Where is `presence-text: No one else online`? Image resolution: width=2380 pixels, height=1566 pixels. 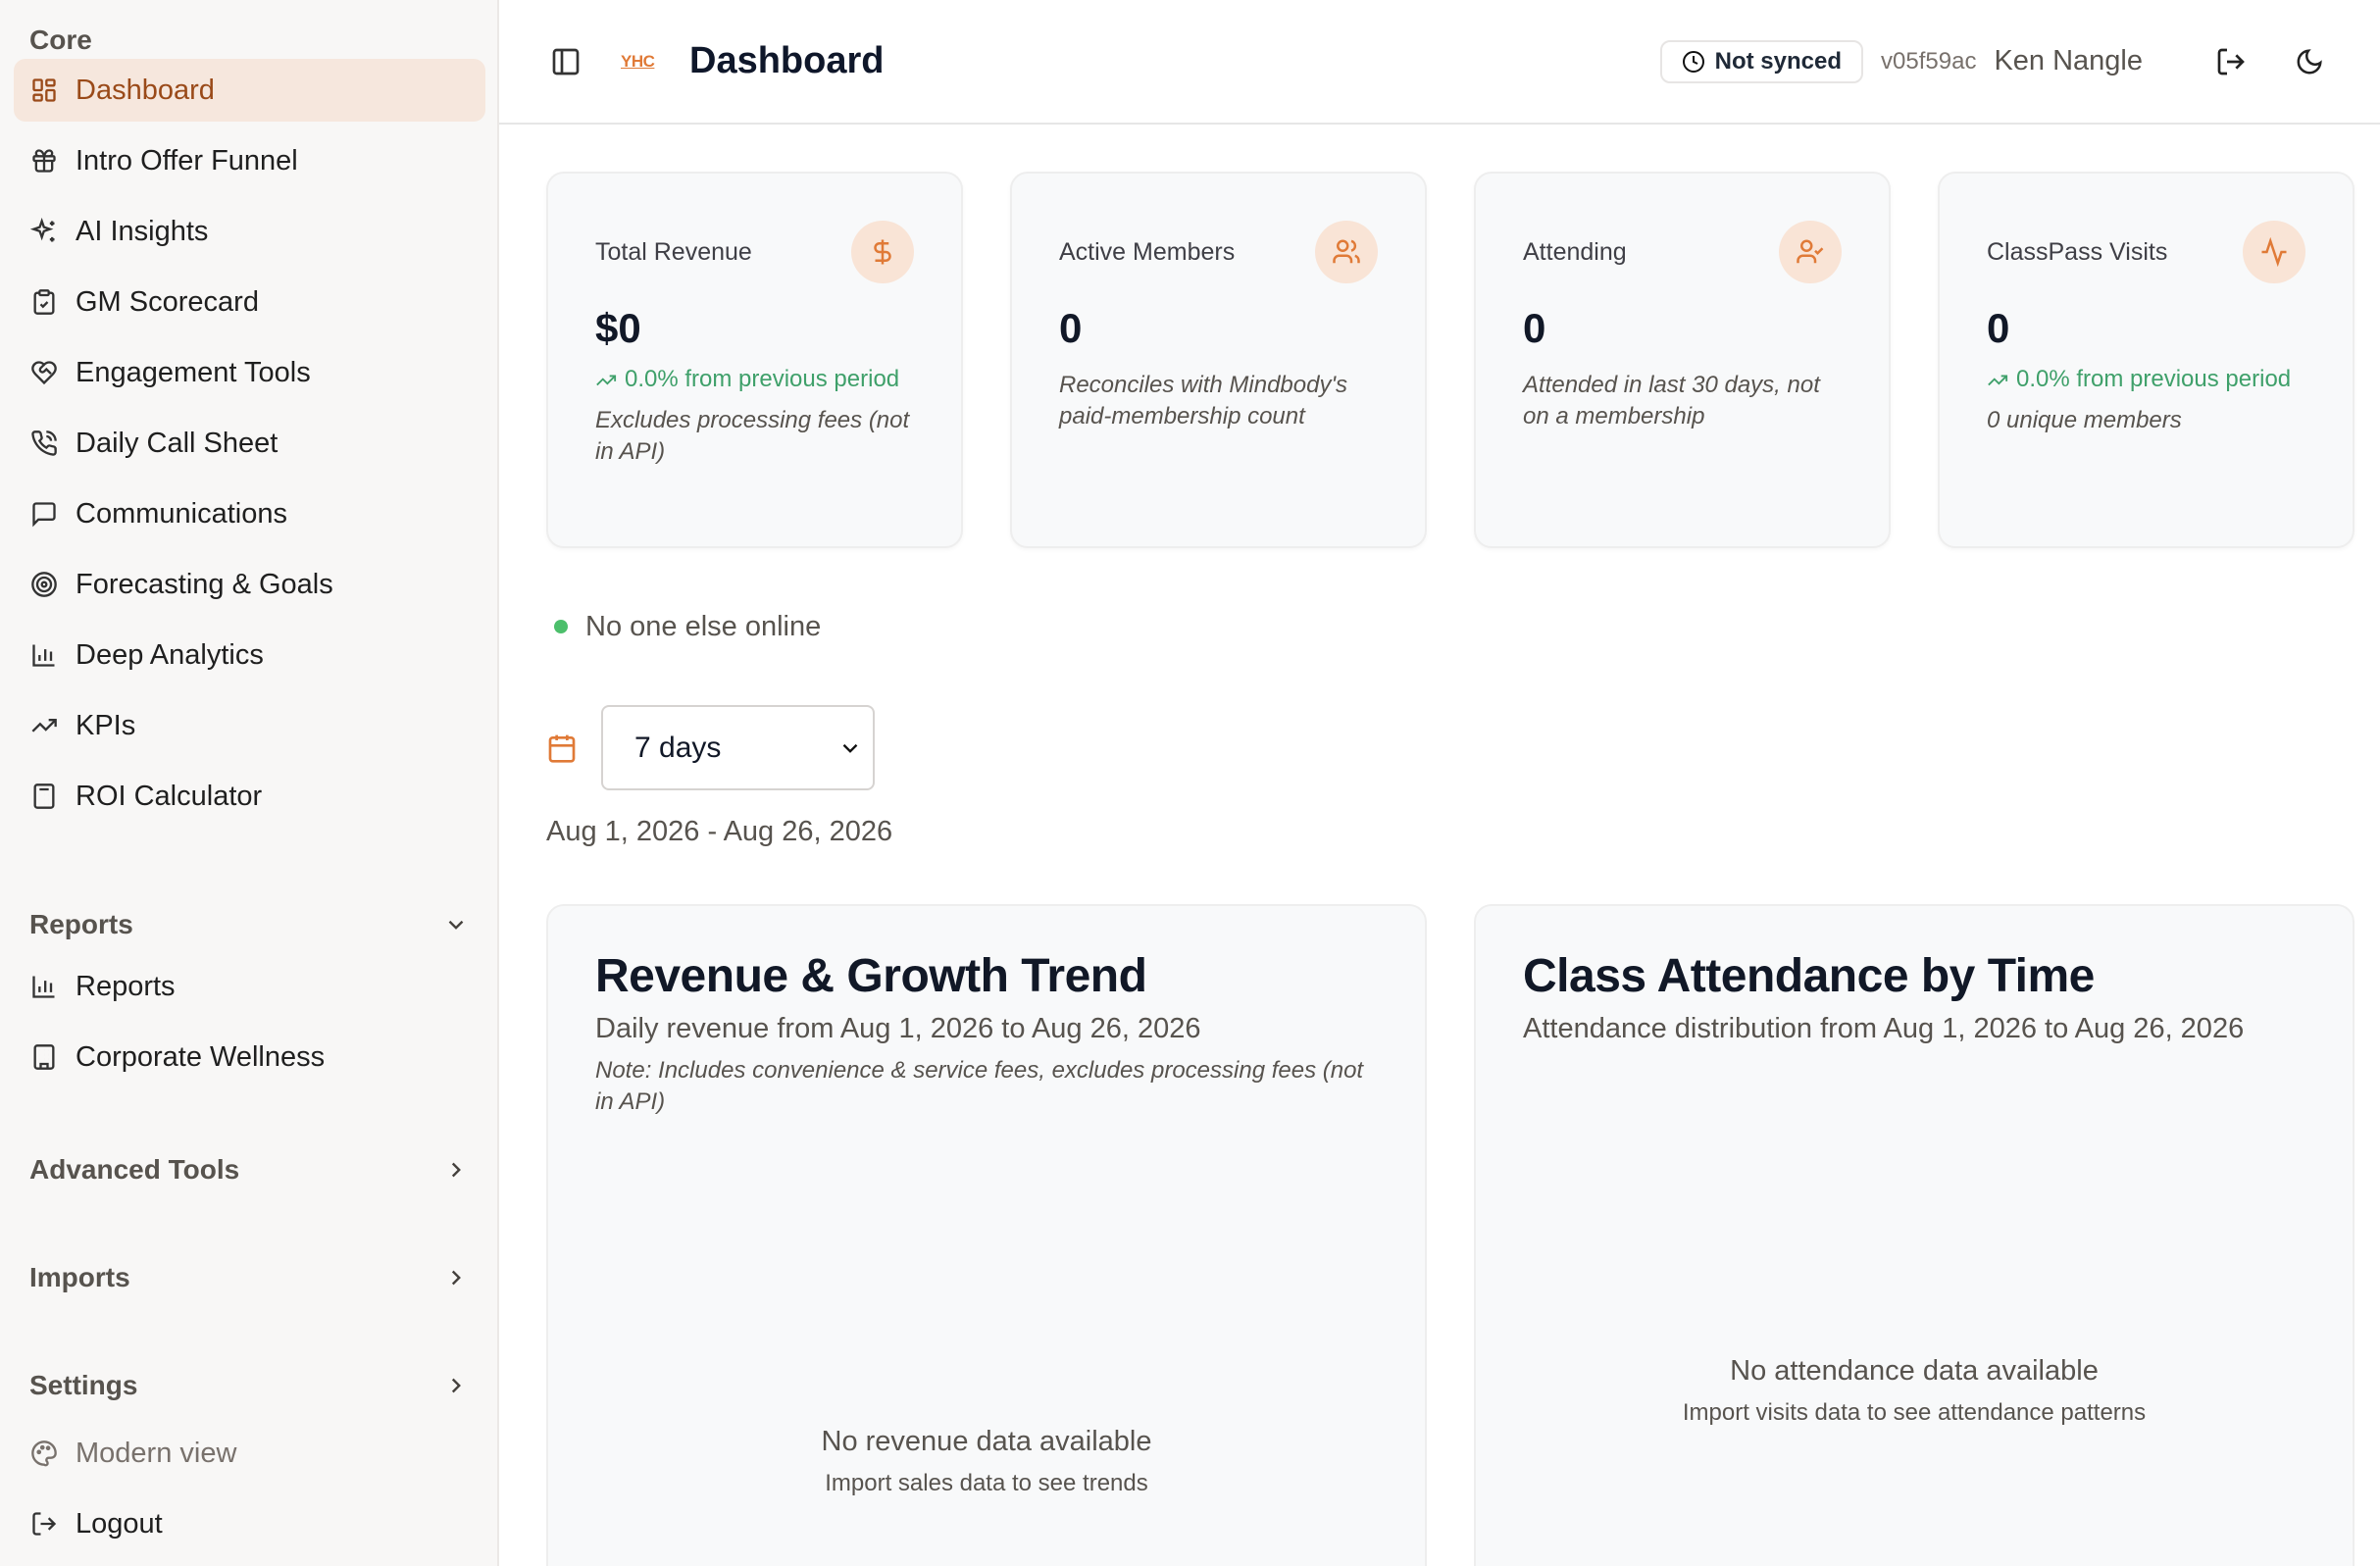
presence-text: No one else online is located at coordinates (703, 626).